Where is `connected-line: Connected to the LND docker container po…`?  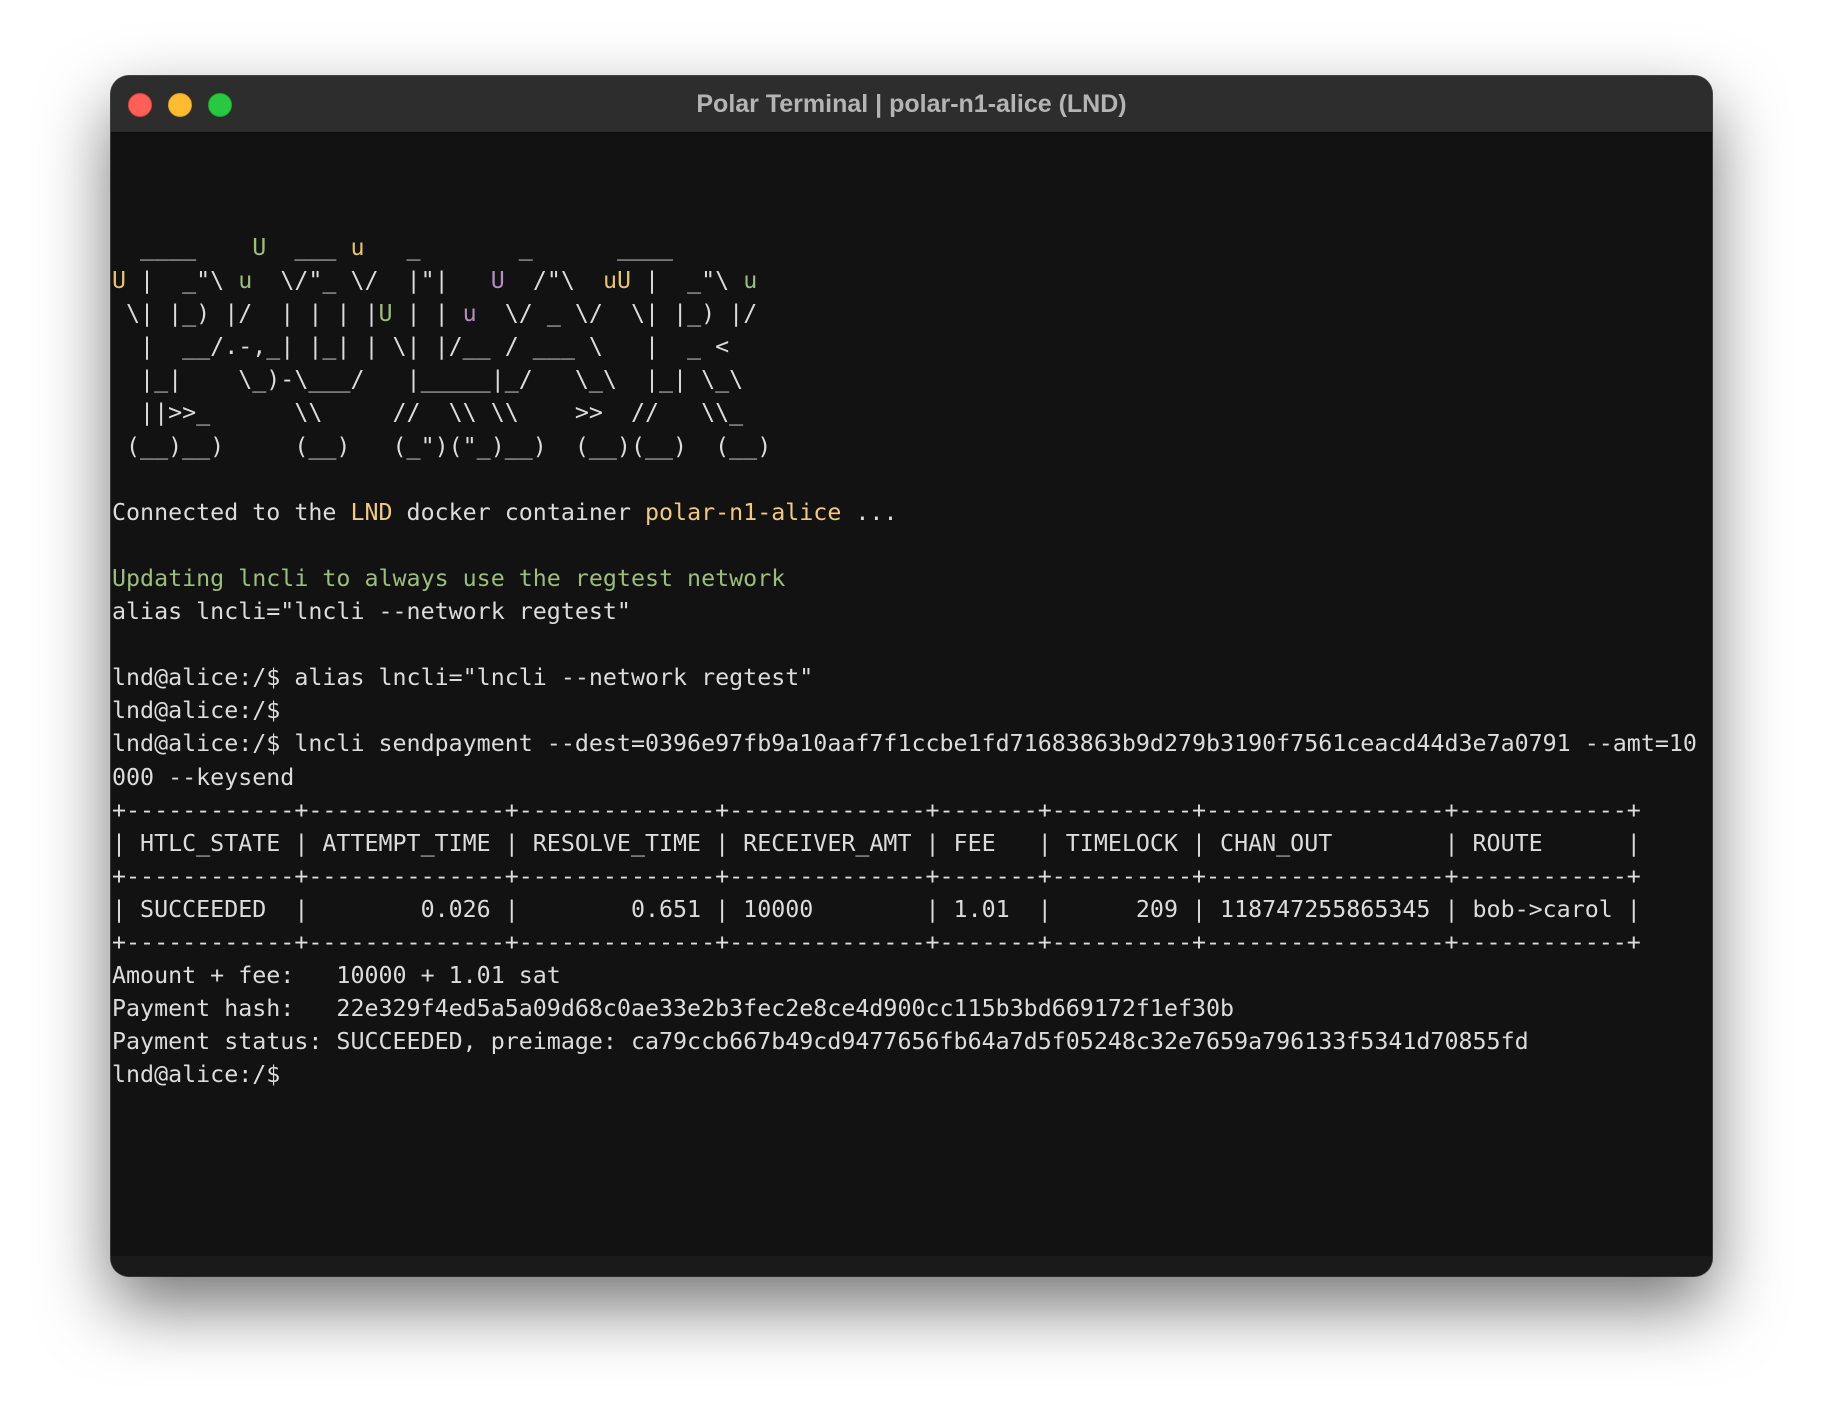 connected-line: Connected to the LND docker container po… is located at coordinates (904, 512).